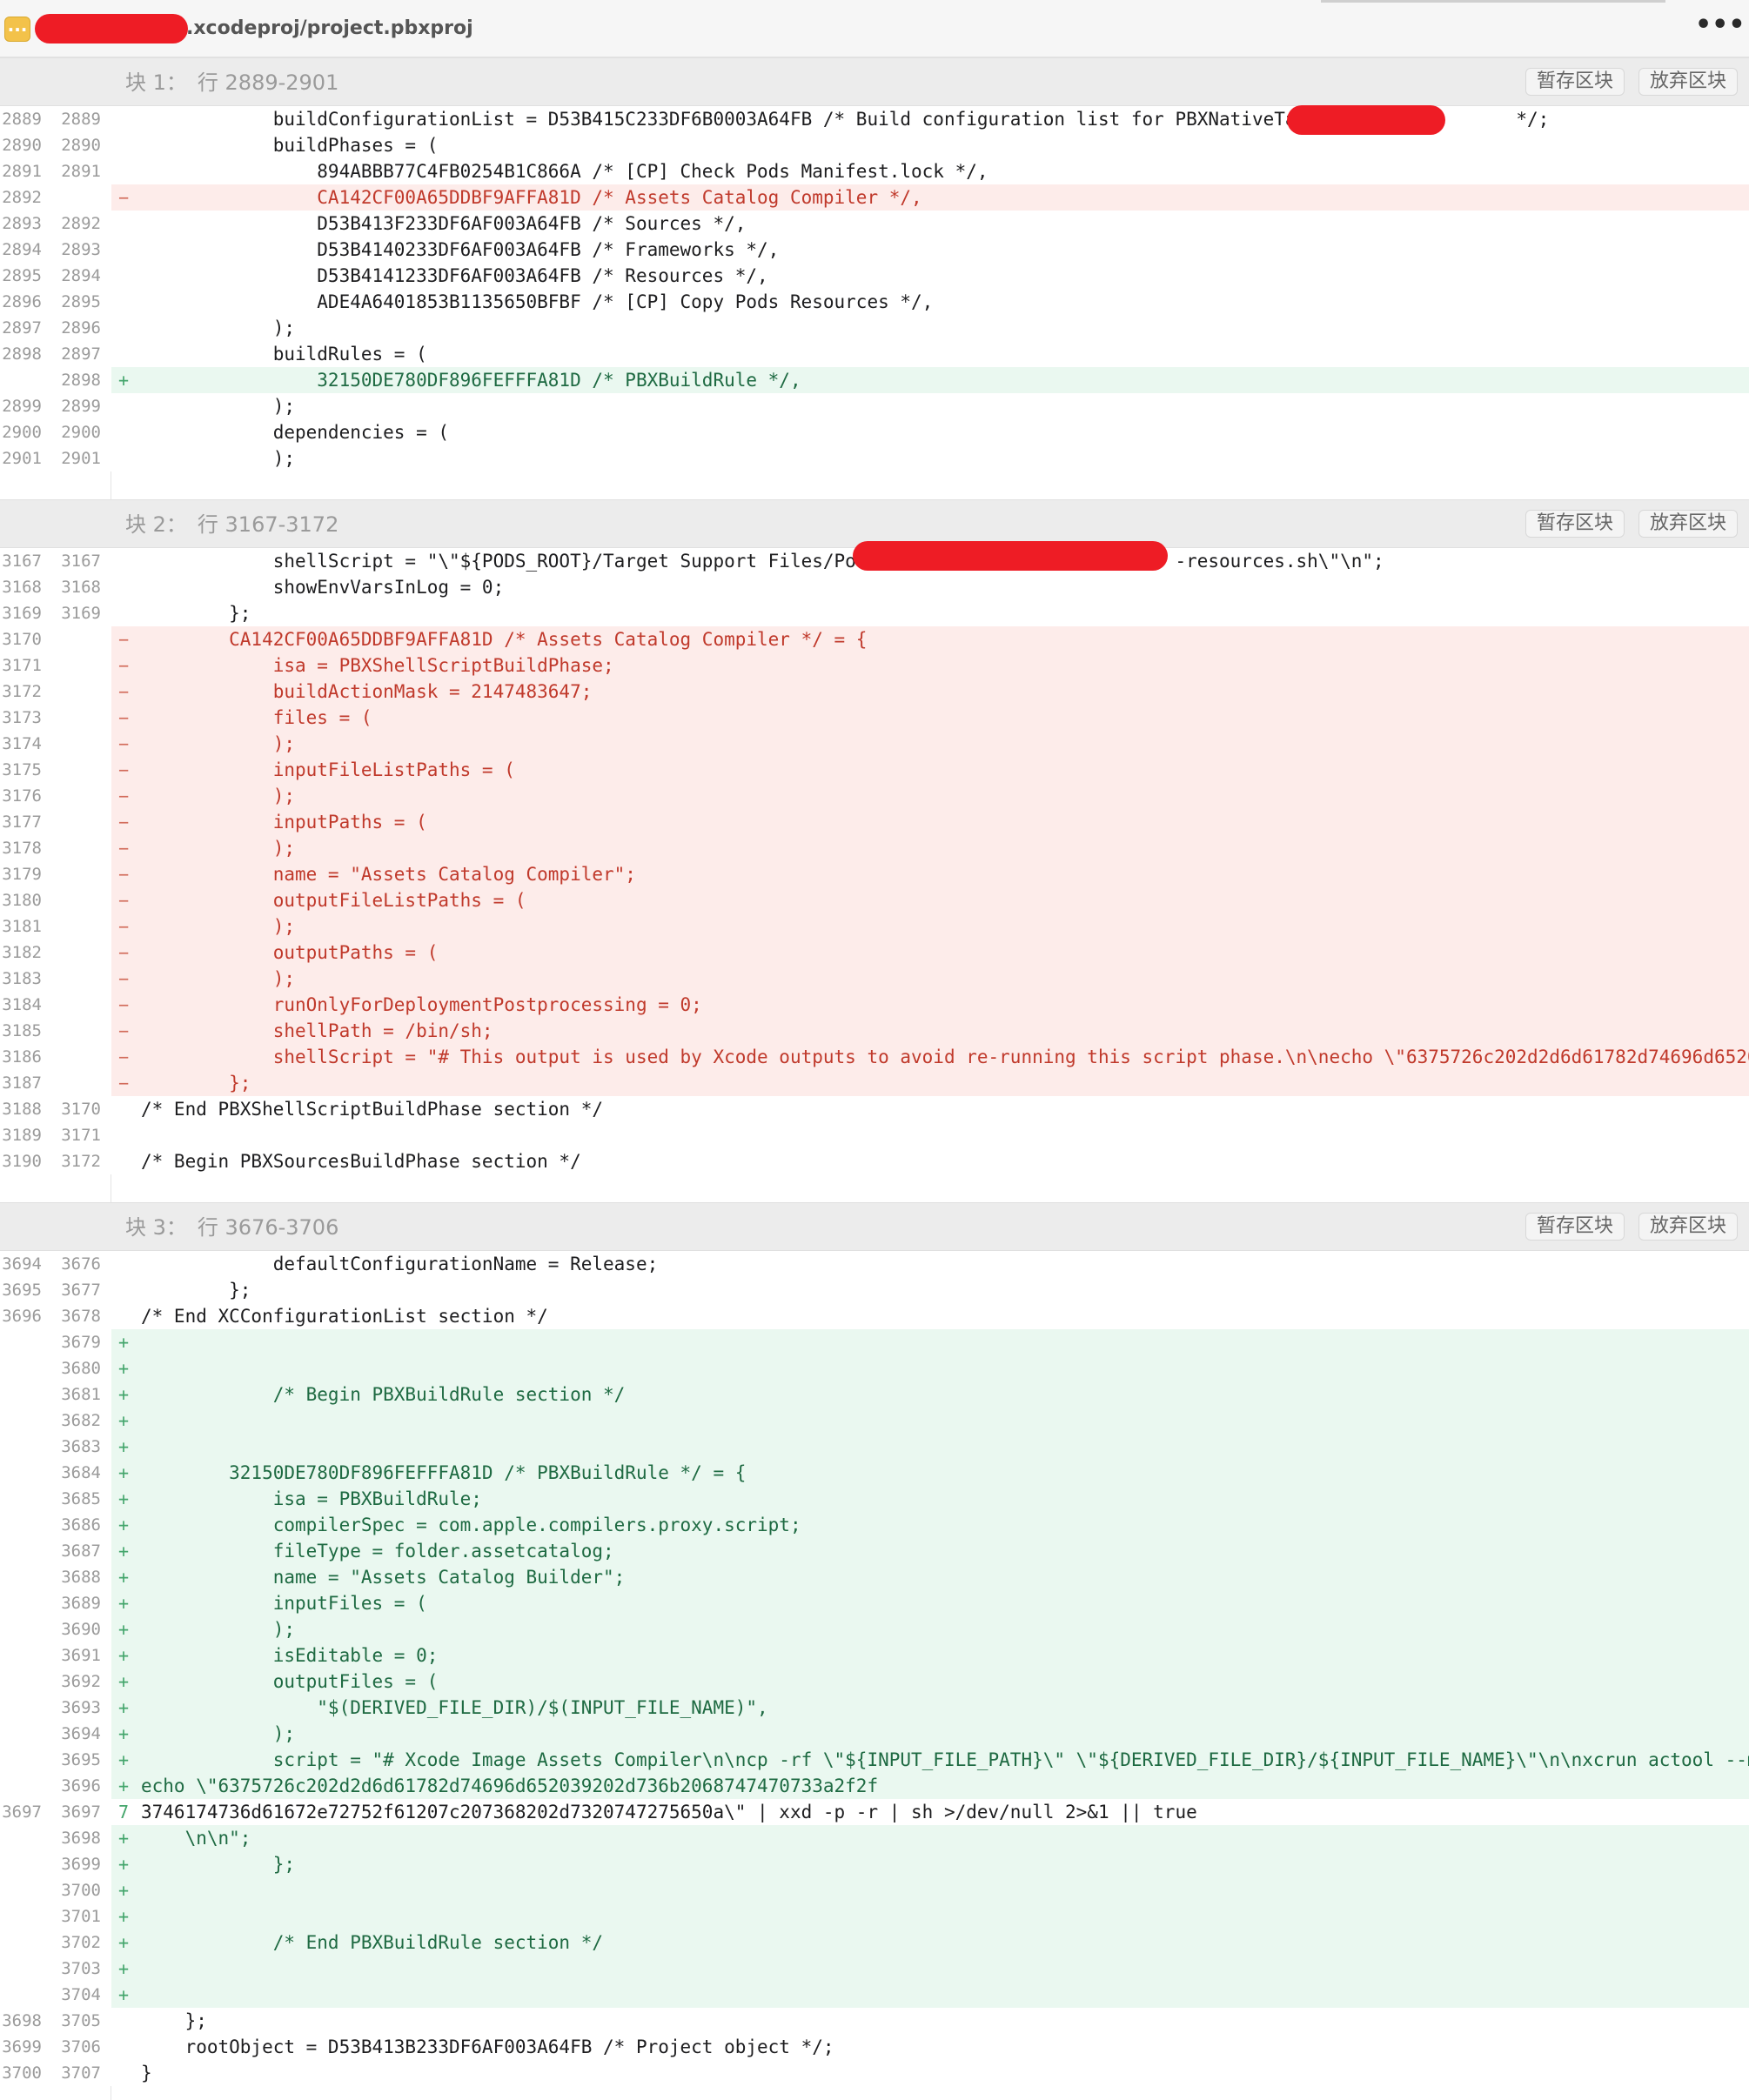  What do you see at coordinates (81, 2020) in the screenshot?
I see `new-line-number: 3705` at bounding box center [81, 2020].